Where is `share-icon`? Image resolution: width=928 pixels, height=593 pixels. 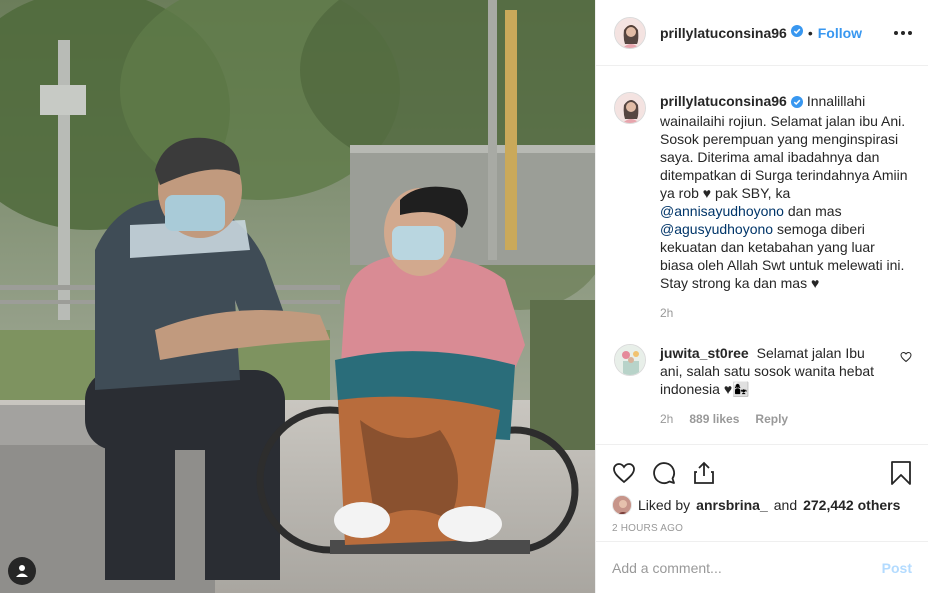
share-icon is located at coordinates (704, 473).